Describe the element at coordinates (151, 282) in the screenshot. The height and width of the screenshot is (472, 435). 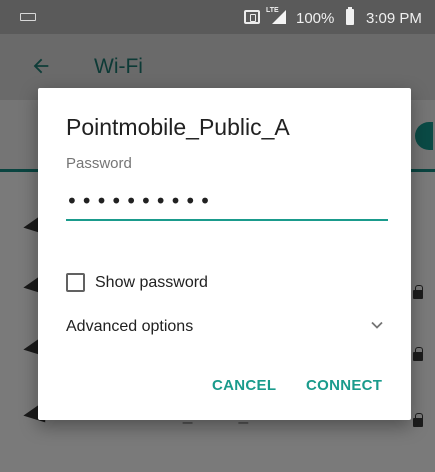
I see `show-password-label: Show password` at that location.